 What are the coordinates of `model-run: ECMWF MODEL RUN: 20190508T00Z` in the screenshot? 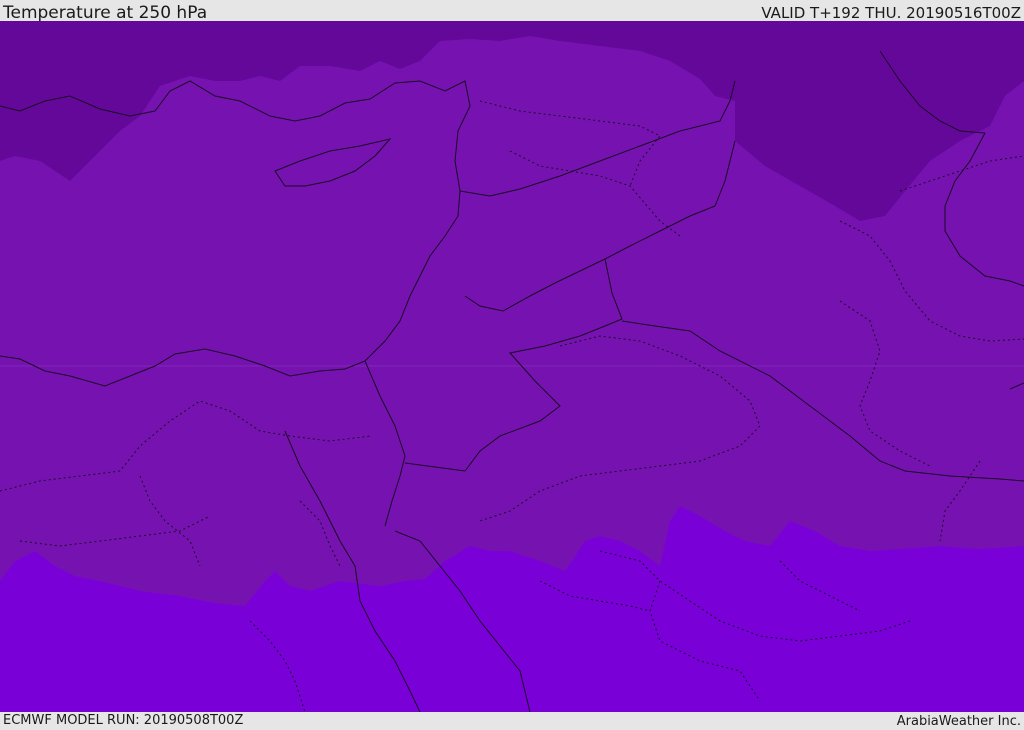 It's located at (123, 720).